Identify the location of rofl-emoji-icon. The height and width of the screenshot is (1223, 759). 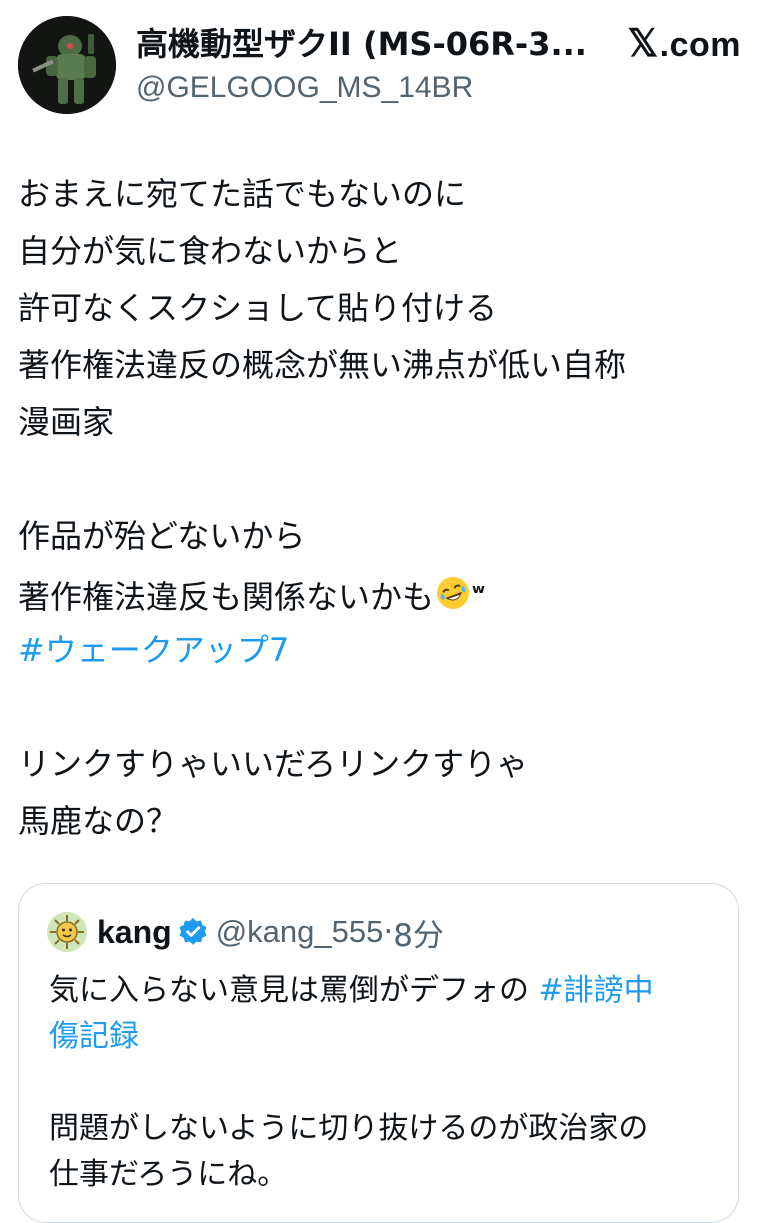
(453, 601).